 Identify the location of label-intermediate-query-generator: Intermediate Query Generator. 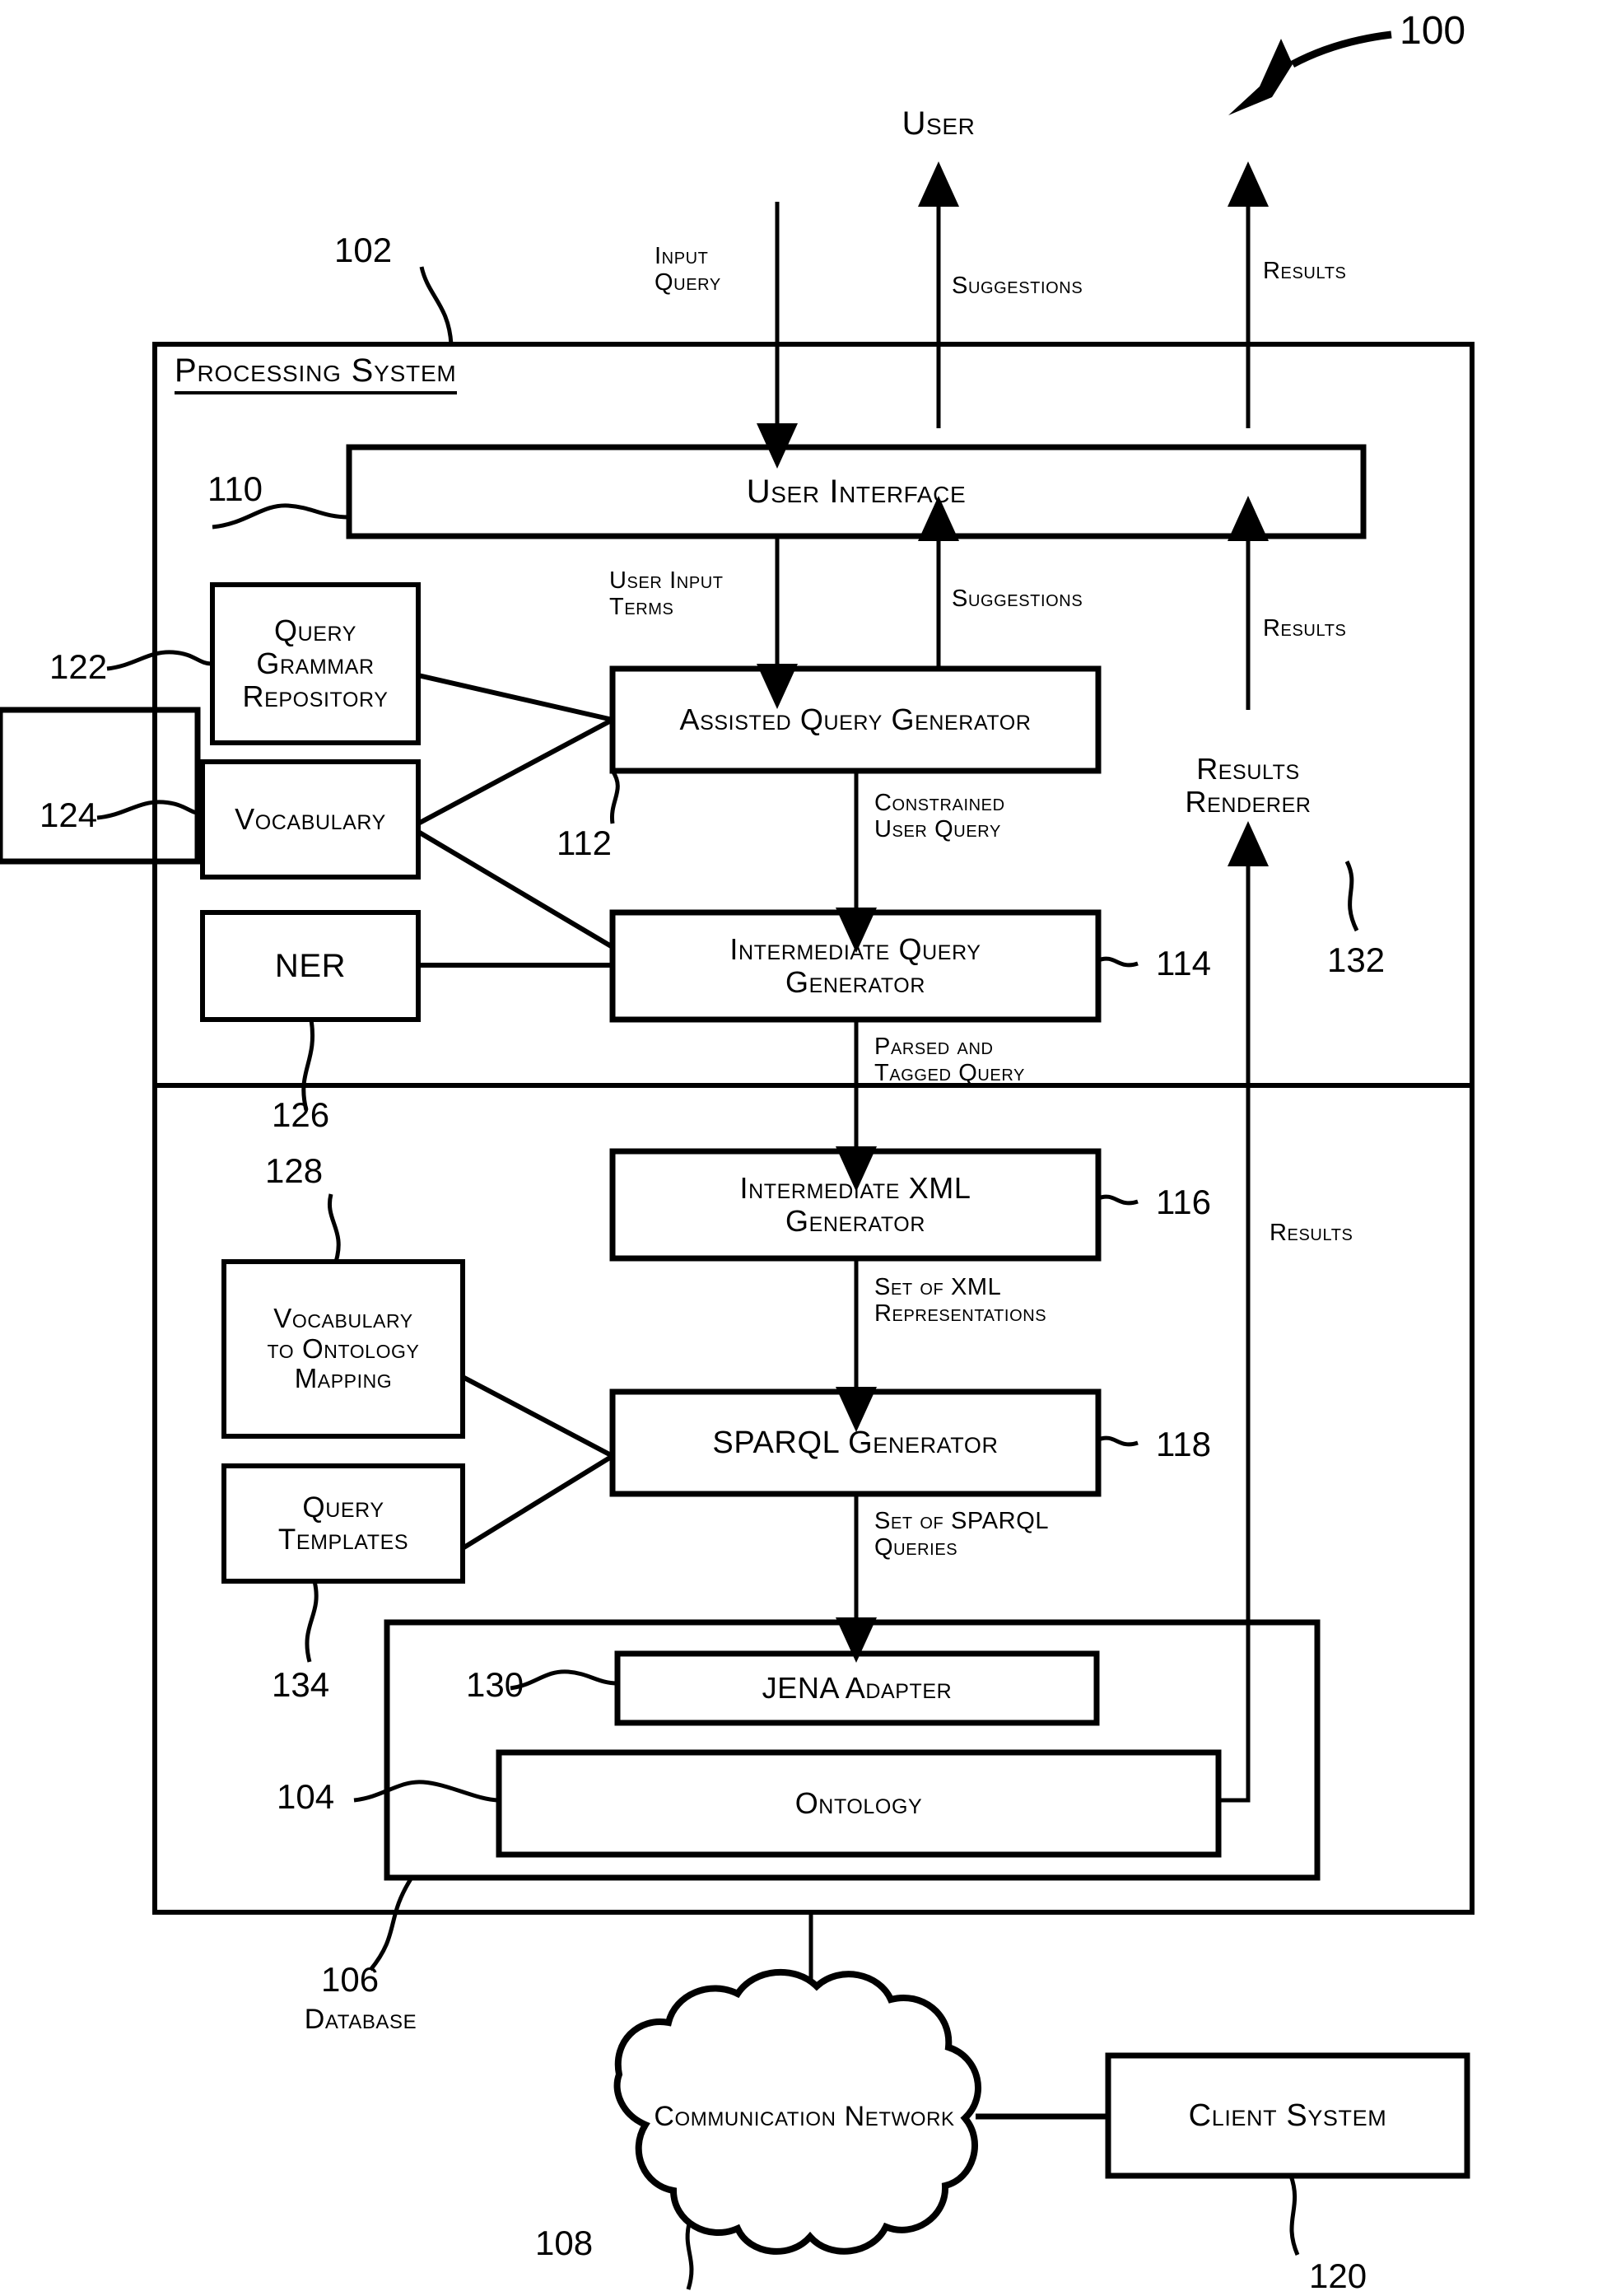
(855, 965).